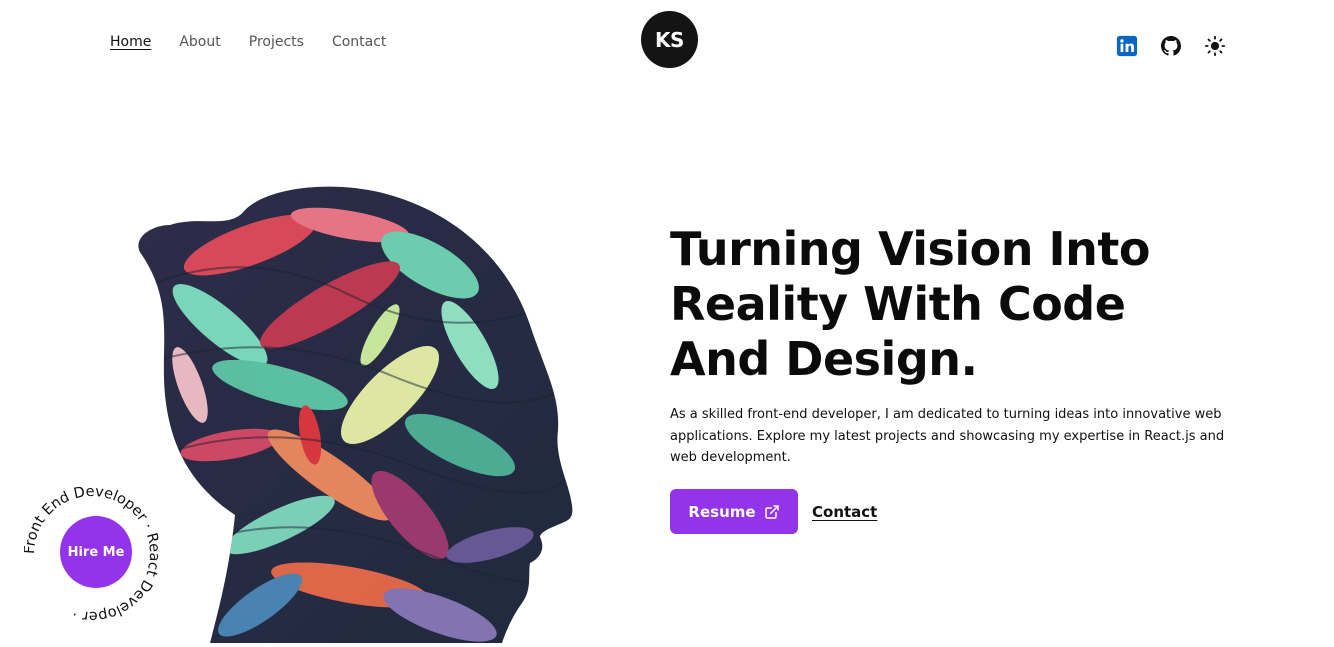 The height and width of the screenshot is (647, 1334). What do you see at coordinates (844, 512) in the screenshot?
I see `contact-link: Contact` at bounding box center [844, 512].